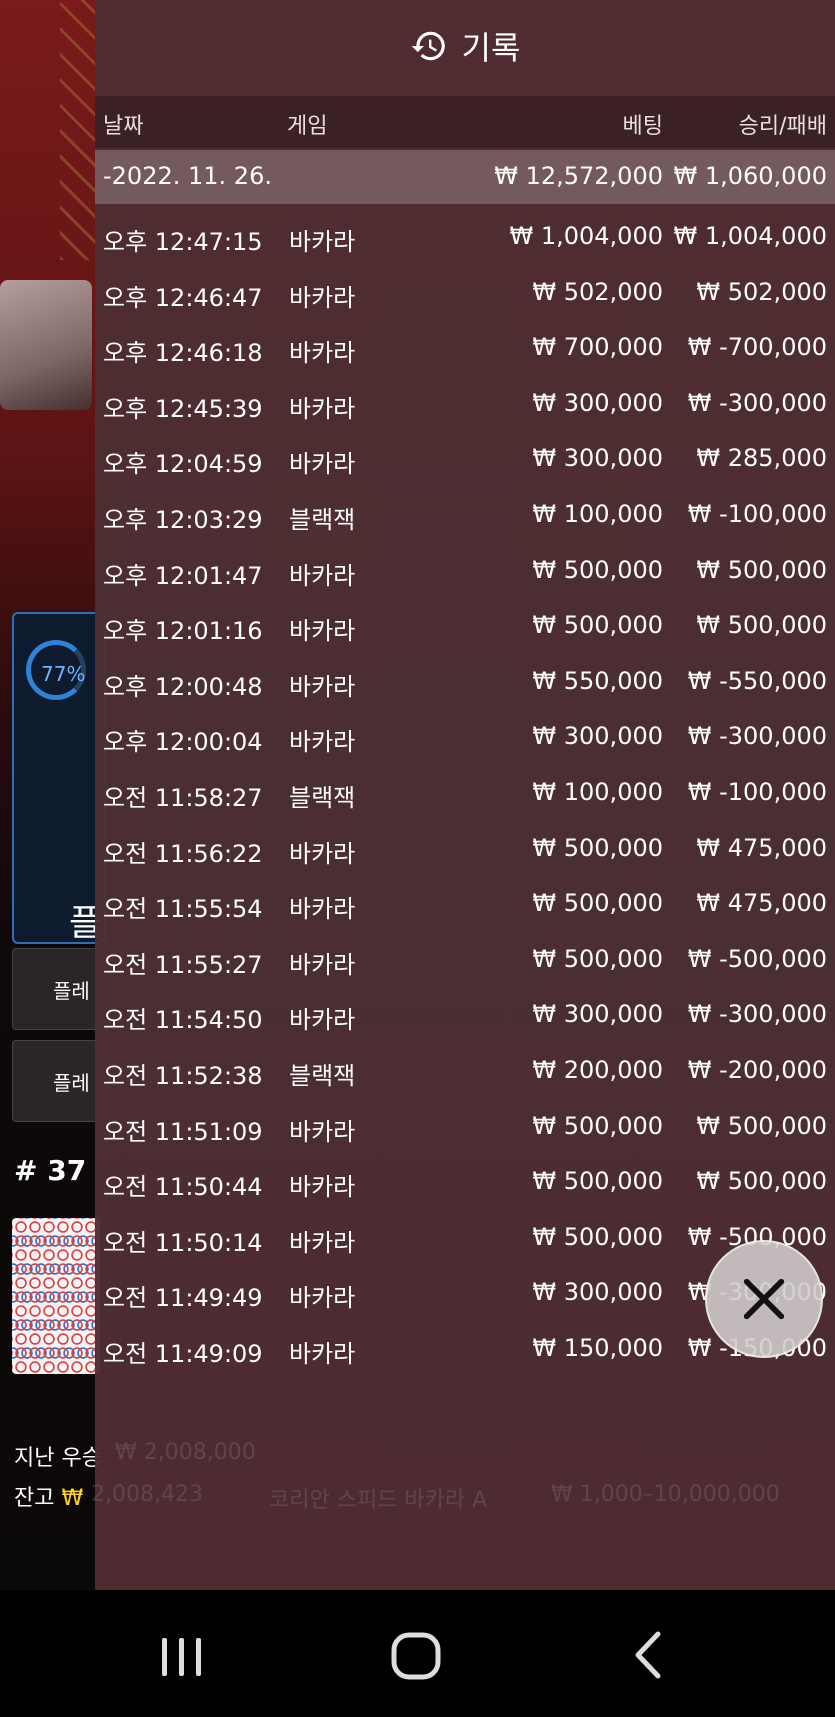 The image size is (835, 1717). Describe the element at coordinates (586, 236) in the screenshot. I see `row-bet: ₩ 1,004,000` at that location.